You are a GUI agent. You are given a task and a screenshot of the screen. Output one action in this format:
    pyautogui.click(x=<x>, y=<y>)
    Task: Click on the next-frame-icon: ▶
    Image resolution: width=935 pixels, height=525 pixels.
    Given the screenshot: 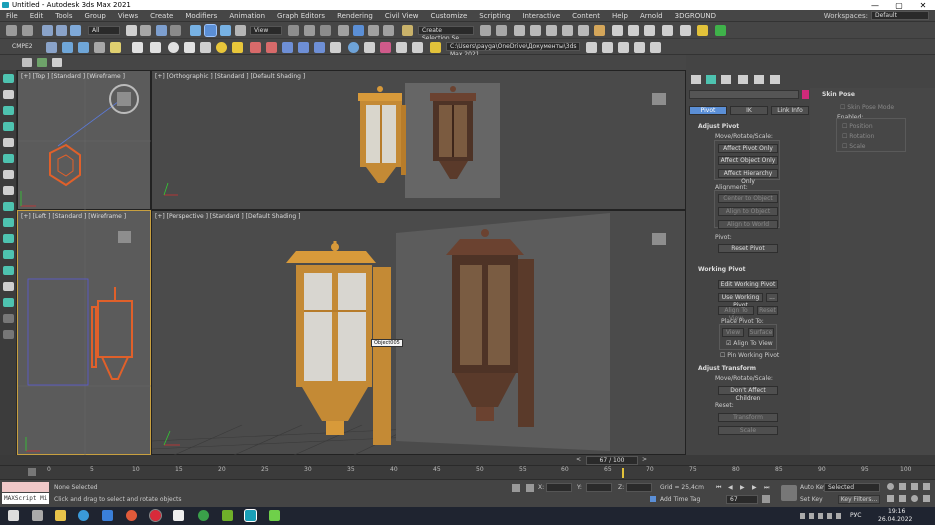 What is the action you would take?
    pyautogui.click(x=754, y=487)
    